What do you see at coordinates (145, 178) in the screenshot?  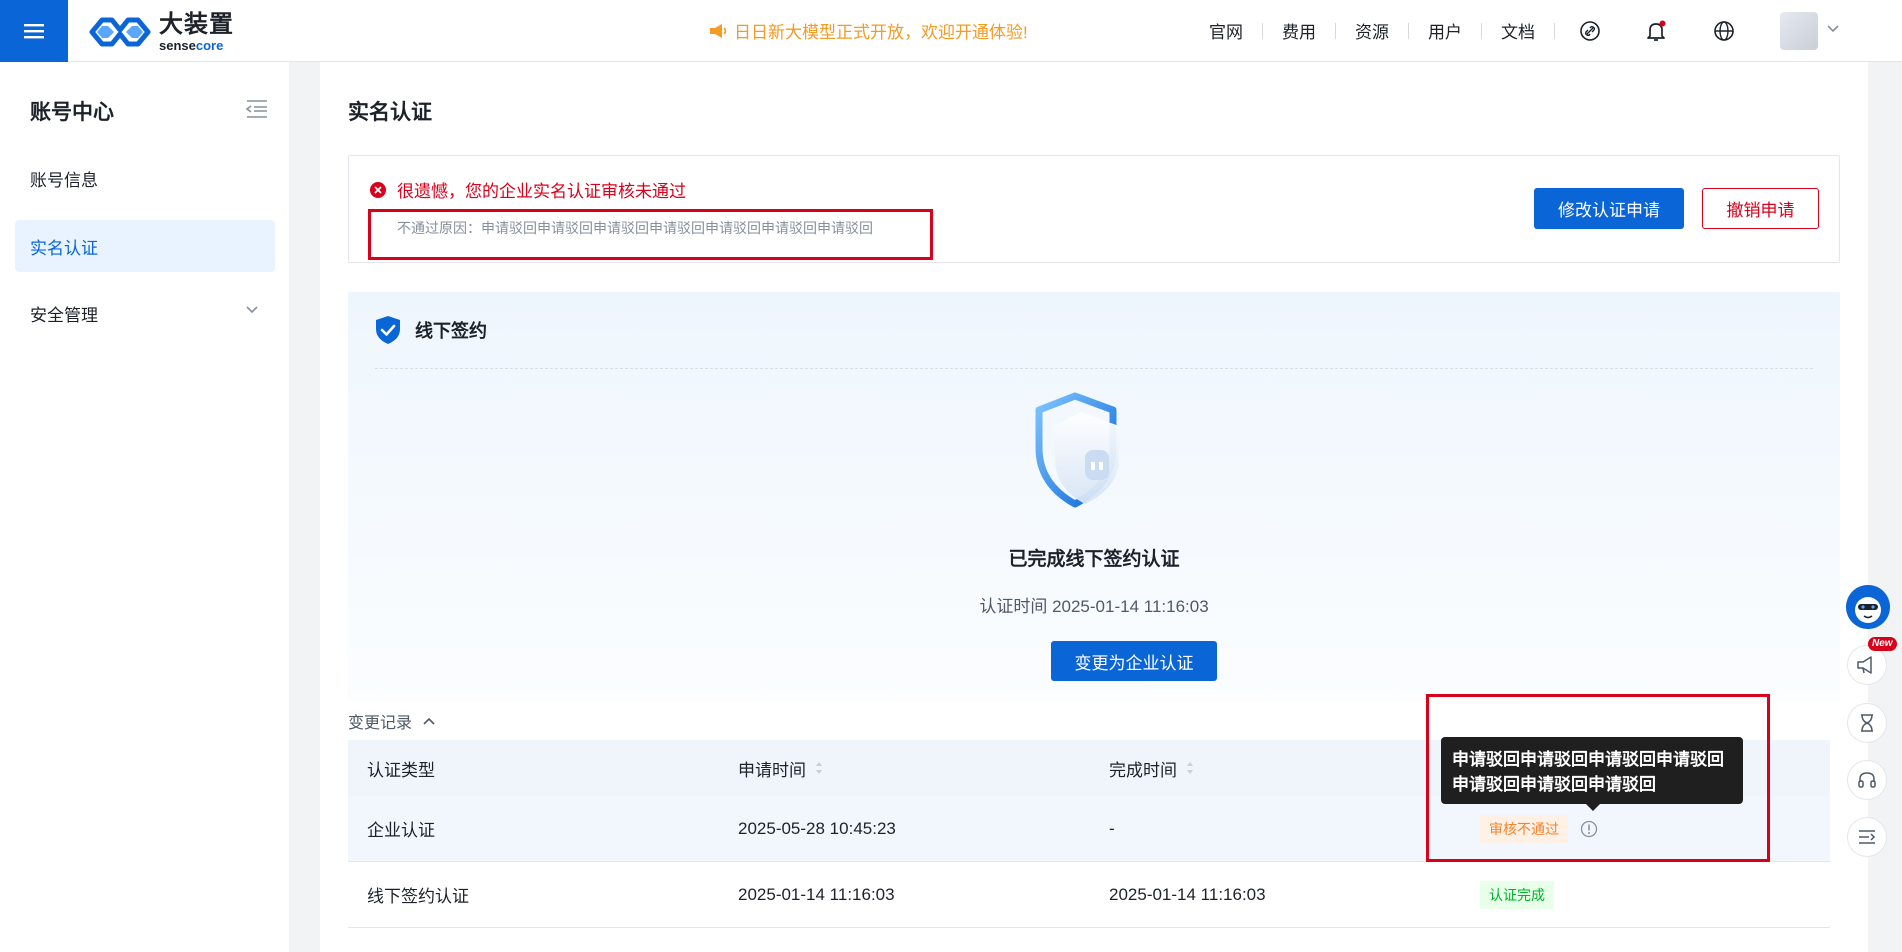 I see `sidebar-item-account-info: 账号信息` at bounding box center [145, 178].